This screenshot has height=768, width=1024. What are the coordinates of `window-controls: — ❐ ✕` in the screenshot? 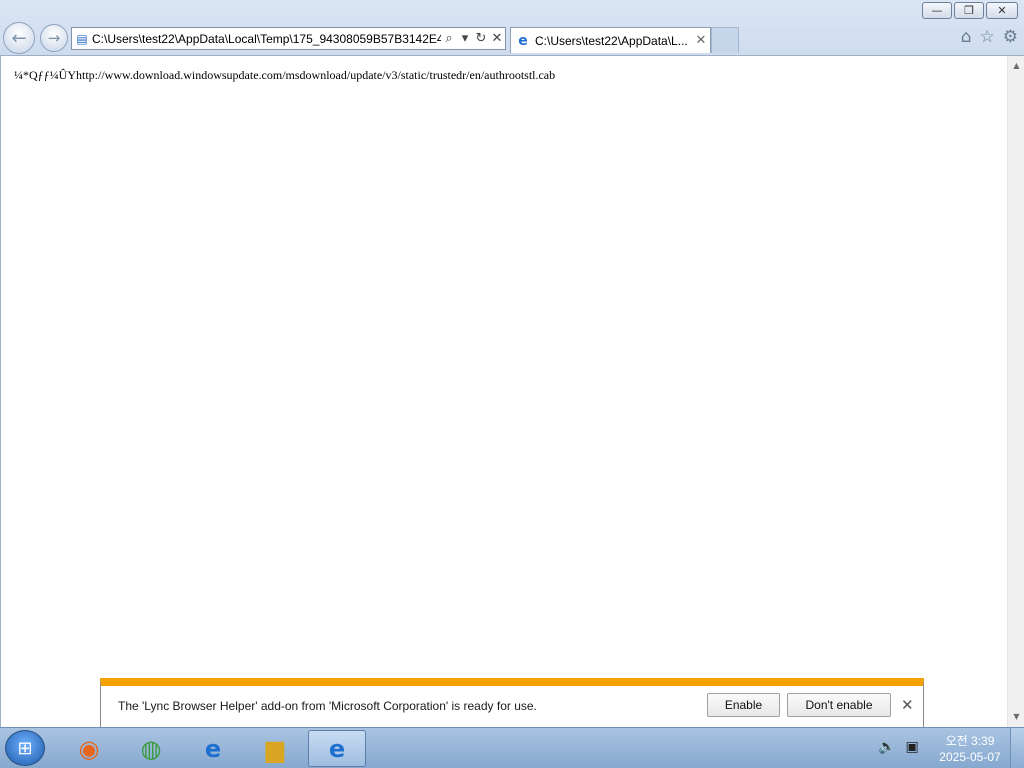 It's located at (970, 10).